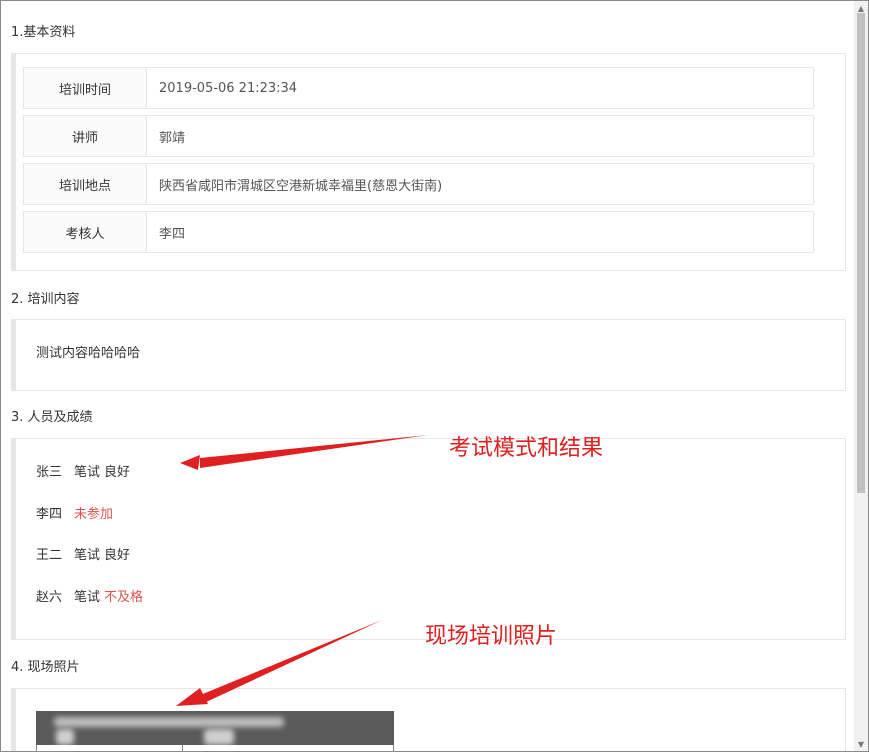 The image size is (869, 752). I want to click on section-title-basic: 1.基本资料, so click(43, 32).